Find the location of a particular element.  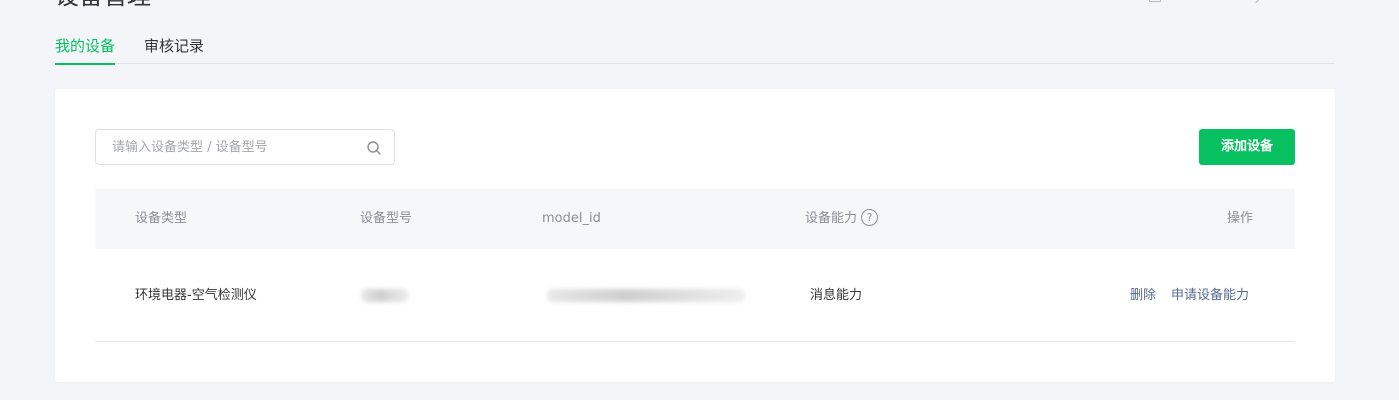

column-header-device-model: 设备型号 is located at coordinates (386, 218).